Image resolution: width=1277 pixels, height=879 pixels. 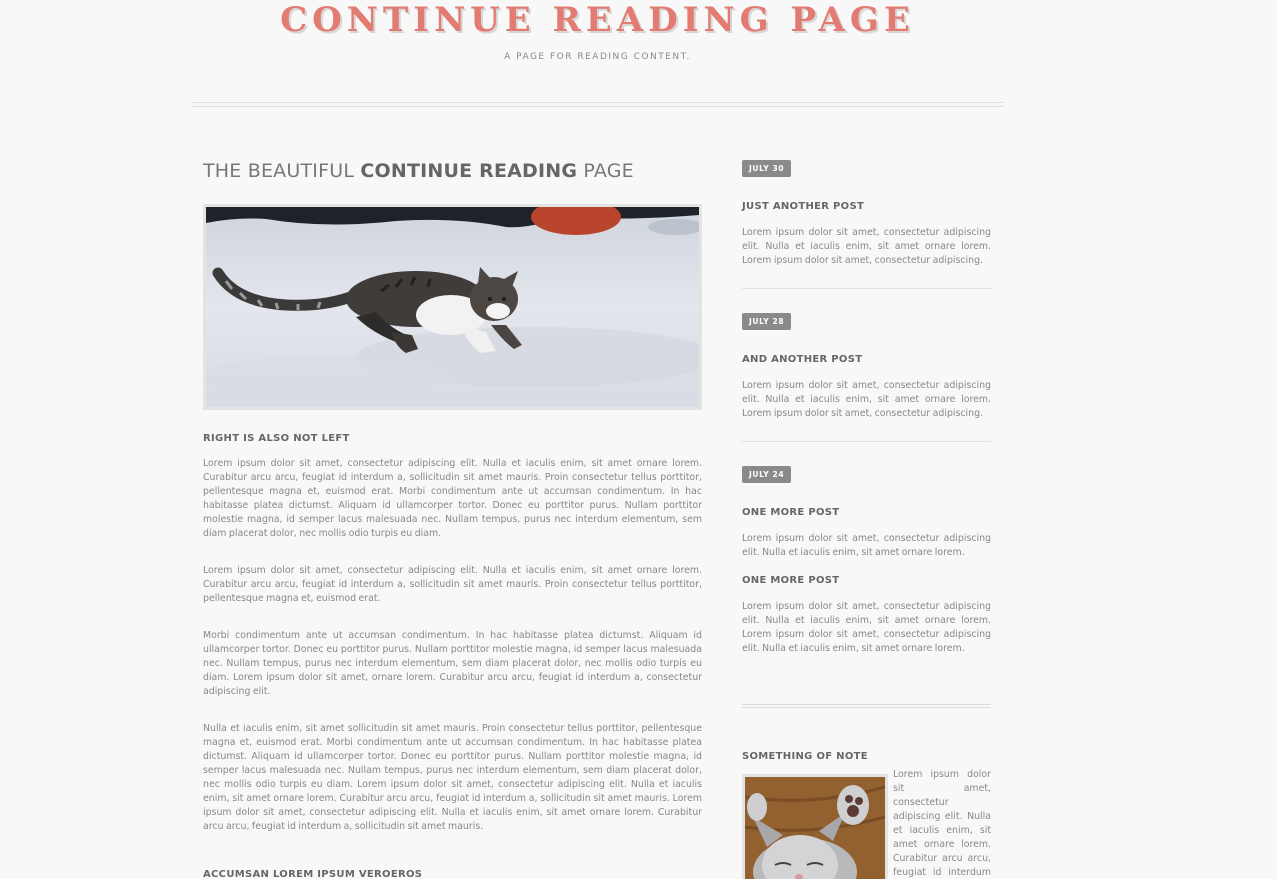 What do you see at coordinates (866, 706) in the screenshot?
I see `sidebar-divider` at bounding box center [866, 706].